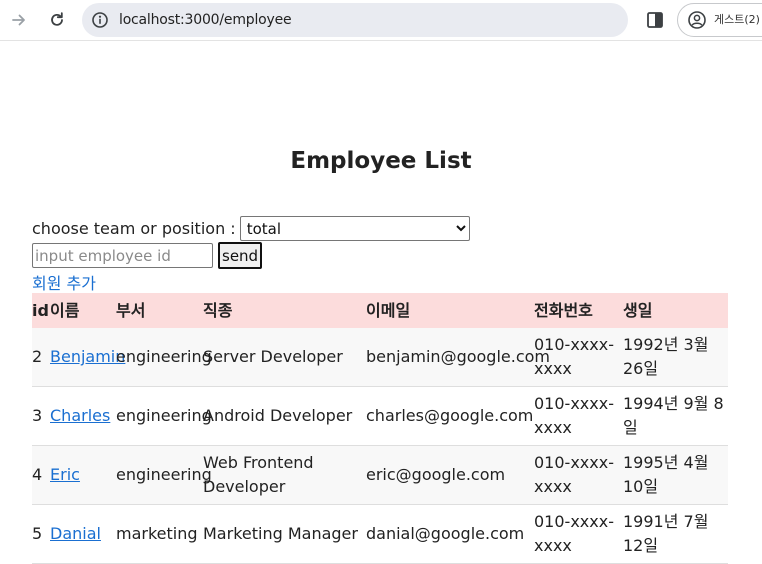 Image resolution: width=762 pixels, height=564 pixels. I want to click on cell-id: 5, so click(37, 533).